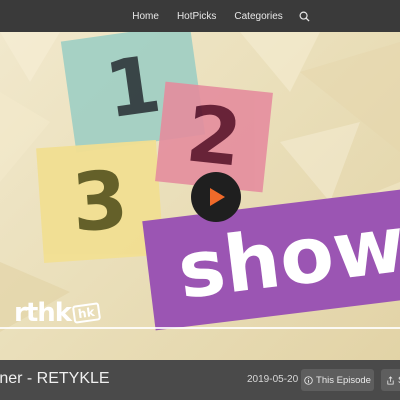  Describe the element at coordinates (43, 313) in the screenshot. I see `logo-text: rthk` at that location.